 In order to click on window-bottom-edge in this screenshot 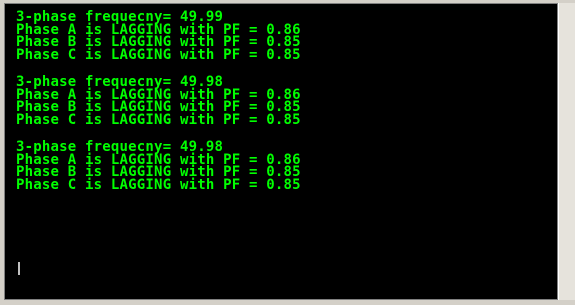, I will do `click(287, 302)`.